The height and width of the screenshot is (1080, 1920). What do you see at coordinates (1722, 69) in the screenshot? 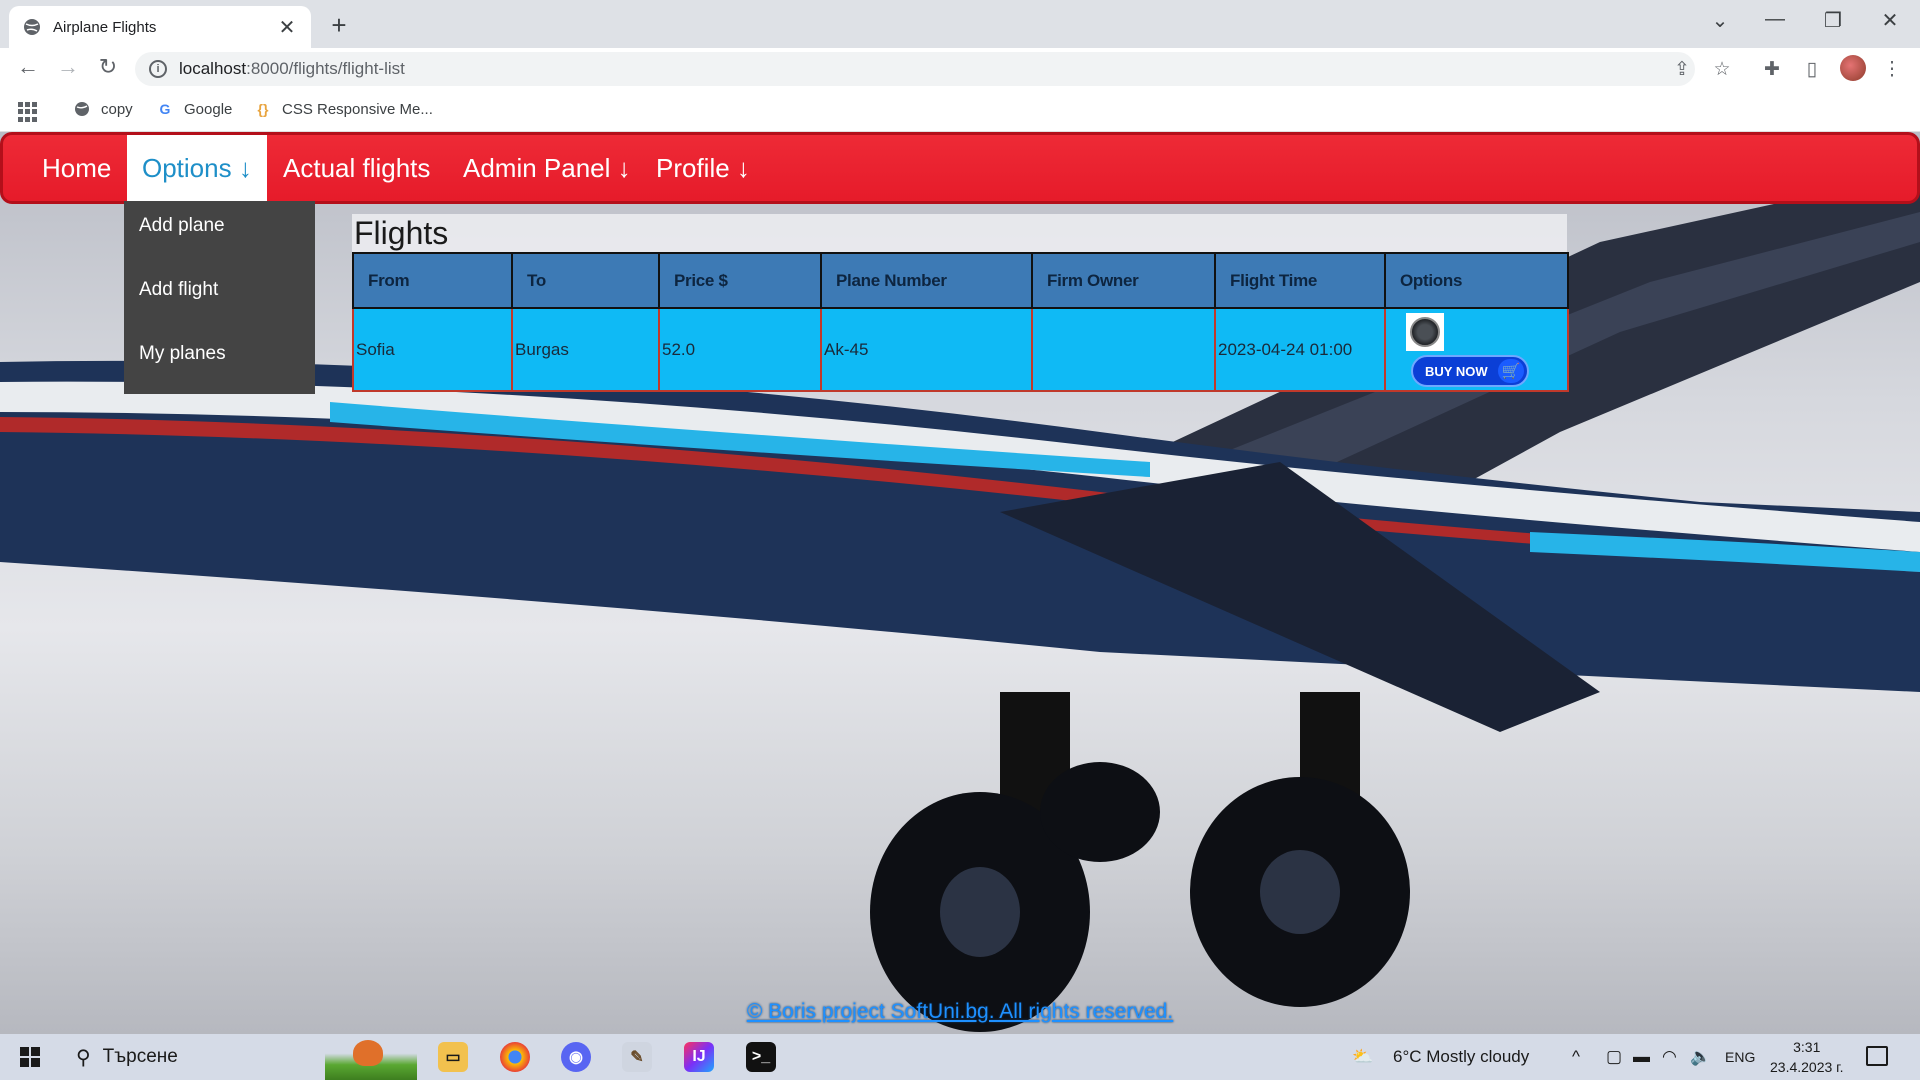
I see `bookmark-star-icon: ☆` at bounding box center [1722, 69].